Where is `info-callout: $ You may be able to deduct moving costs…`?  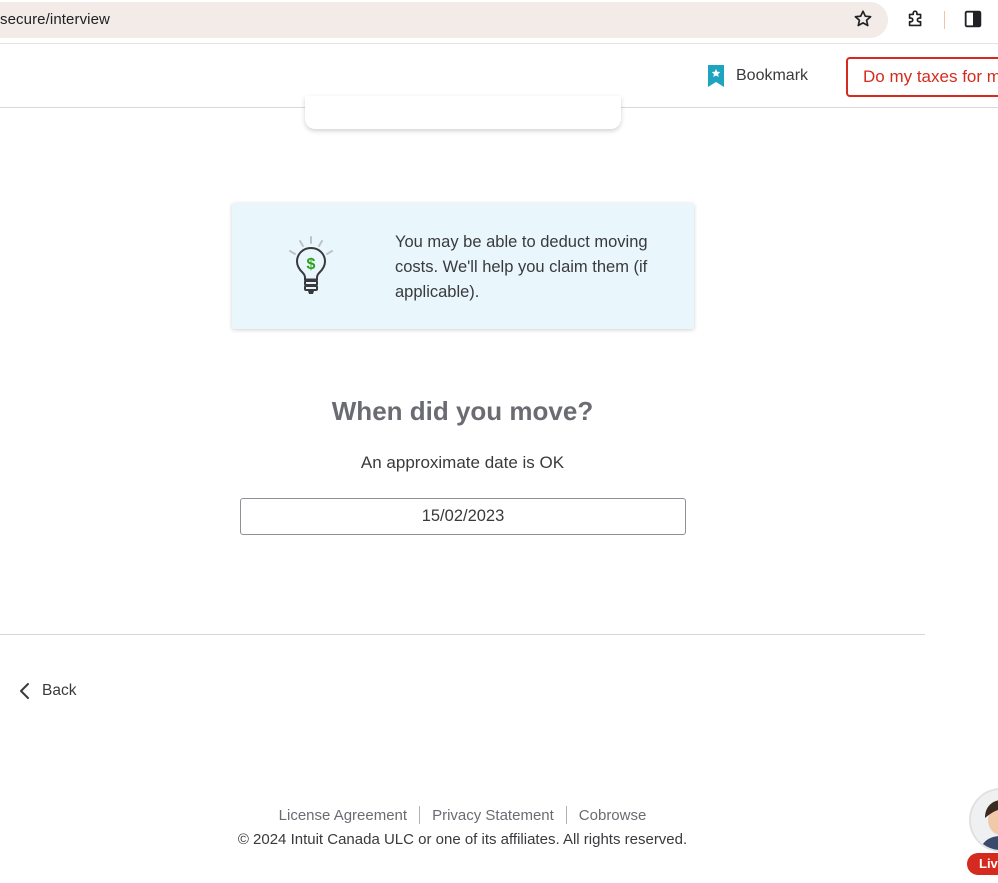 info-callout: $ You may be able to deduct moving costs… is located at coordinates (463, 266).